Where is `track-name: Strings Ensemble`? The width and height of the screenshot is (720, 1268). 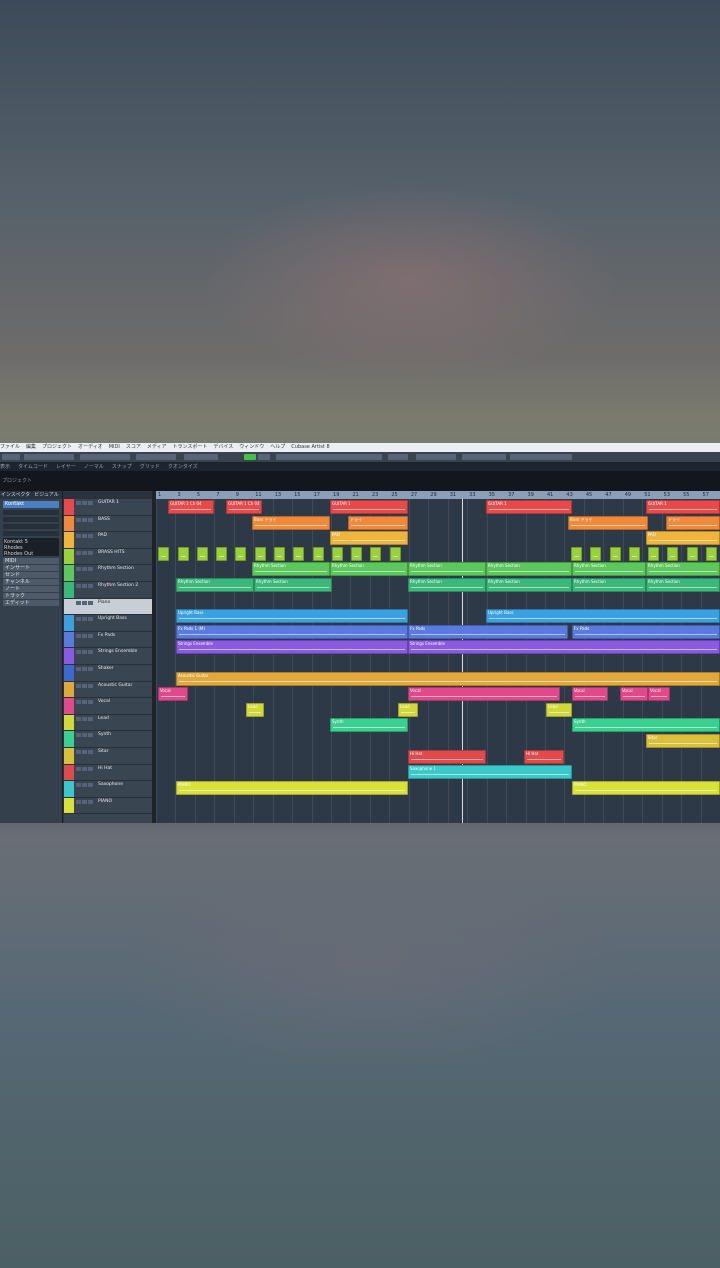
track-name: Strings Ensemble is located at coordinates (117, 651).